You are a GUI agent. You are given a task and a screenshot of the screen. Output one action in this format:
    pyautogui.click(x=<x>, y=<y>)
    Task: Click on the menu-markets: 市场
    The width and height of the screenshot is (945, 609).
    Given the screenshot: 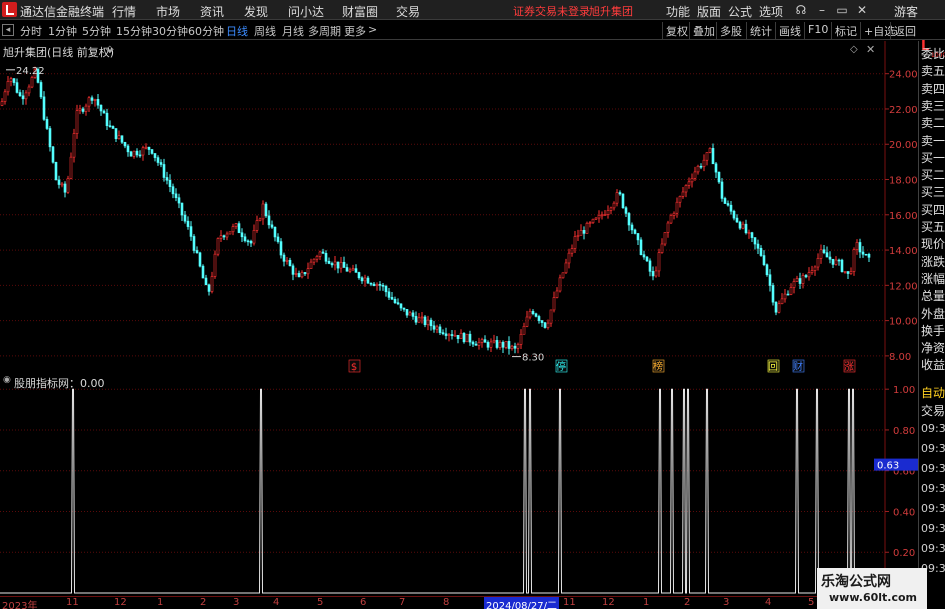 What is the action you would take?
    pyautogui.click(x=168, y=11)
    